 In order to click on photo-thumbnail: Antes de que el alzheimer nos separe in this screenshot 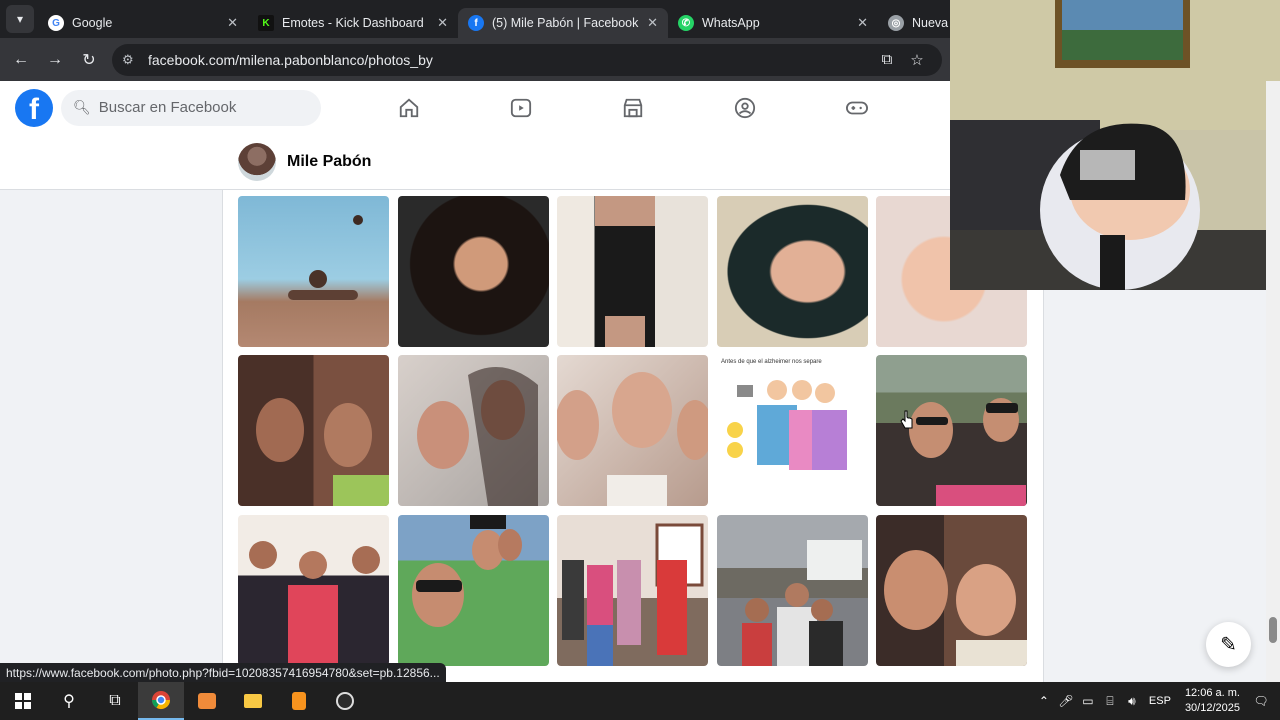, I will do `click(792, 430)`.